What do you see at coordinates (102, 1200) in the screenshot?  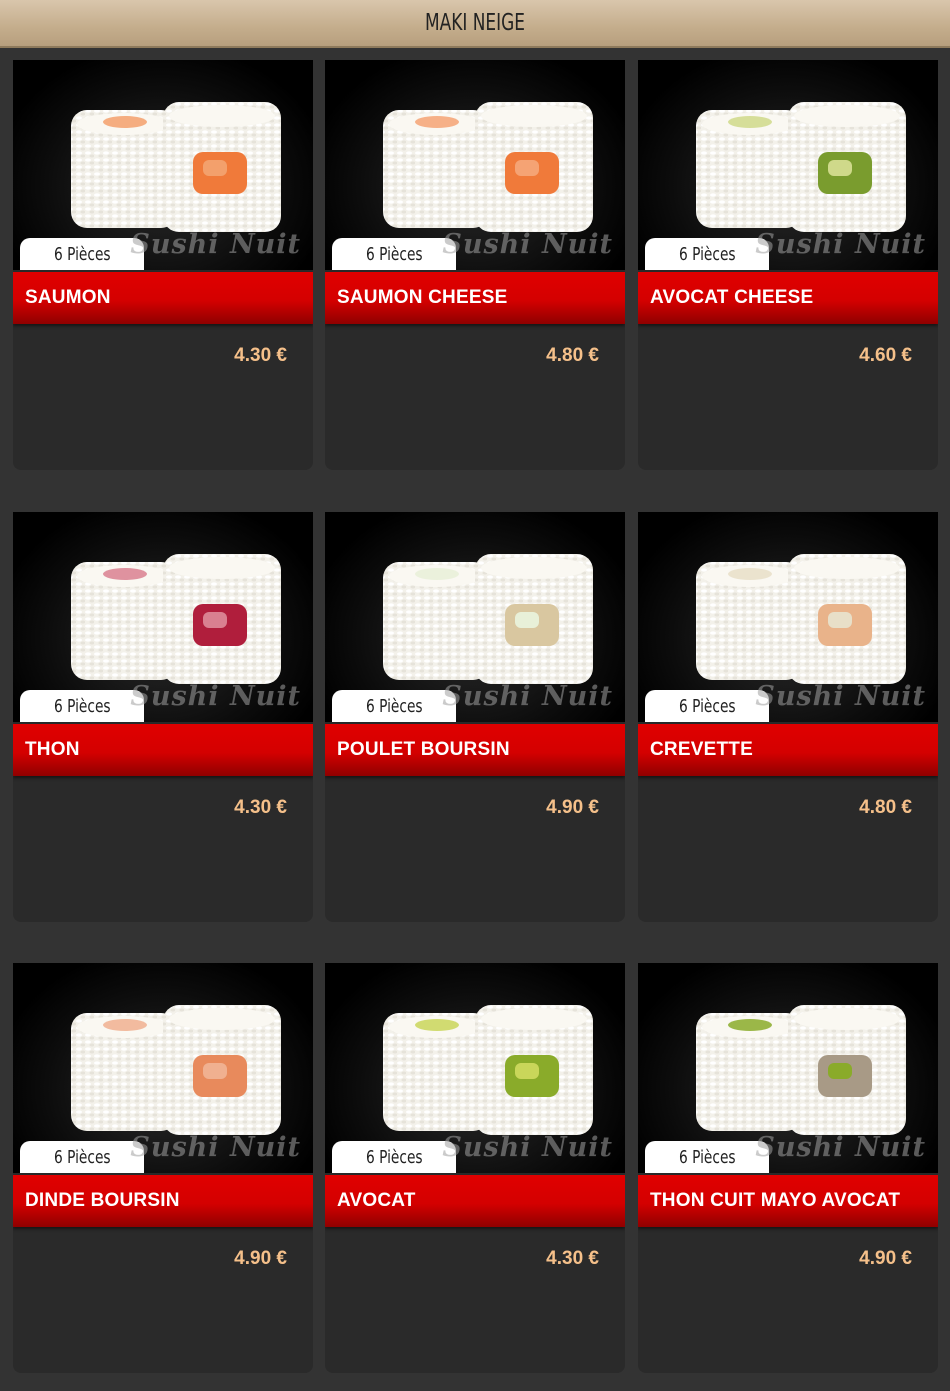 I see `product-name: DINDE BOURSIN` at bounding box center [102, 1200].